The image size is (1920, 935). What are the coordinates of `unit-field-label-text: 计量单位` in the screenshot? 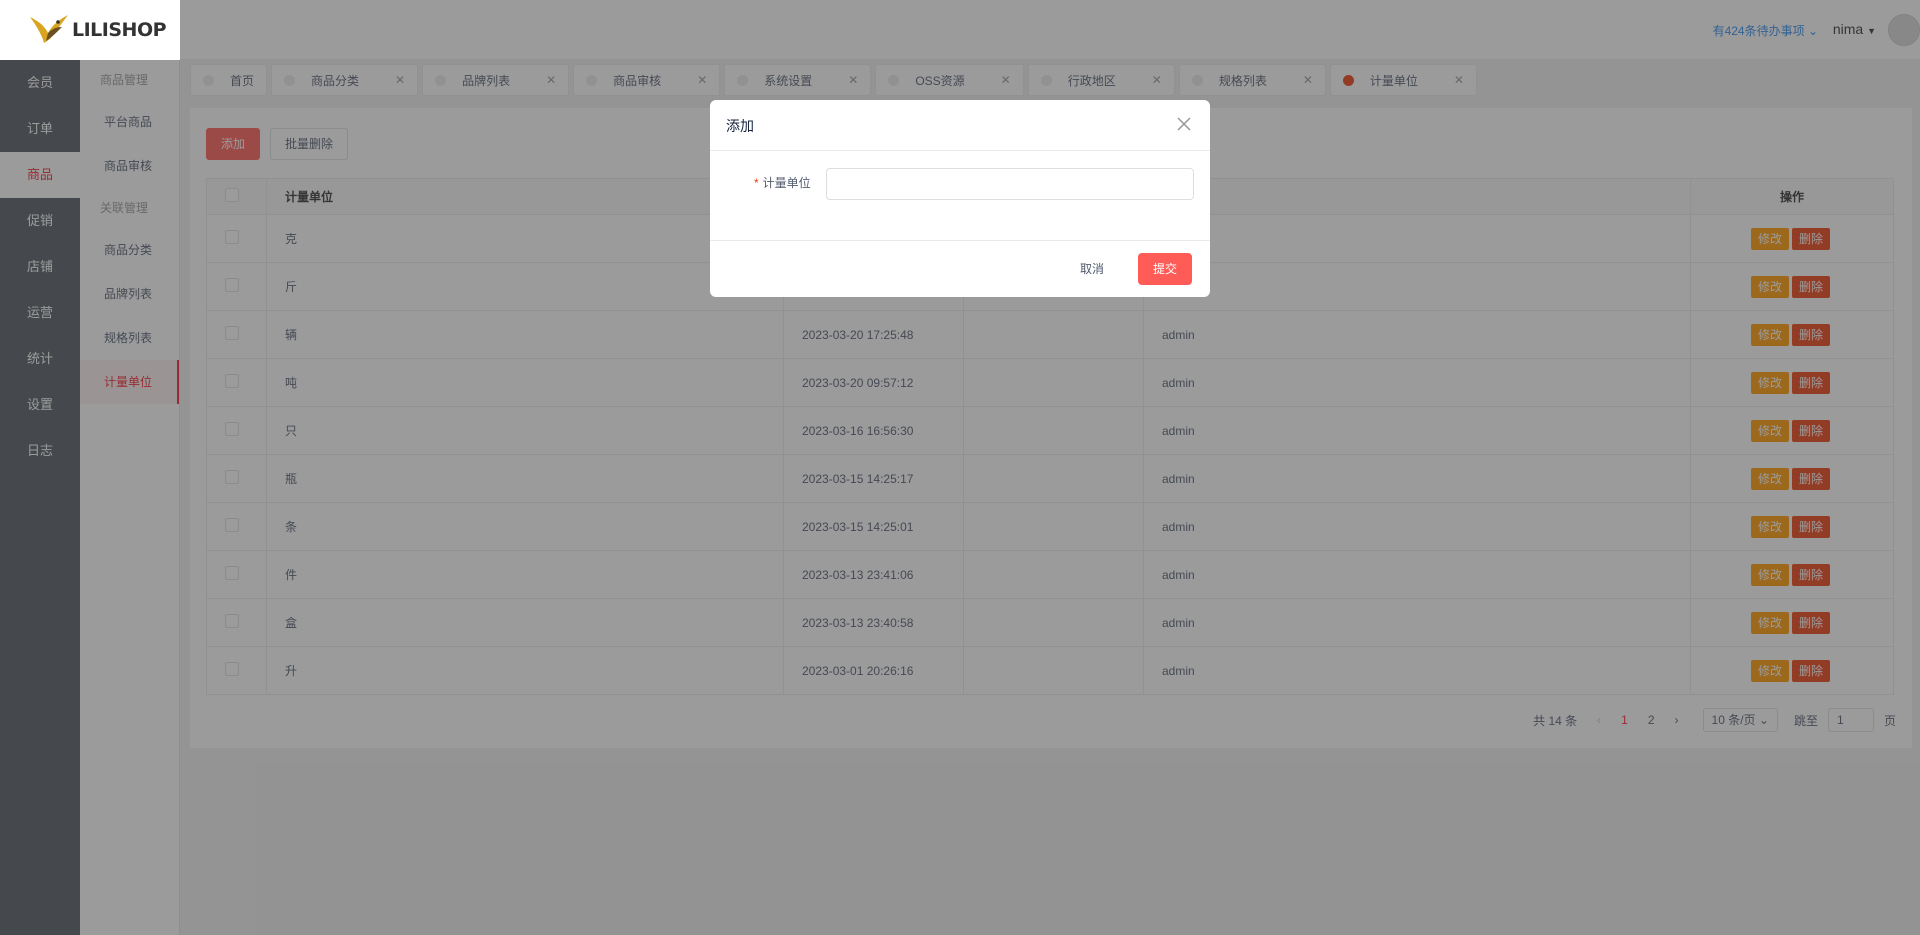 It's located at (786, 183).